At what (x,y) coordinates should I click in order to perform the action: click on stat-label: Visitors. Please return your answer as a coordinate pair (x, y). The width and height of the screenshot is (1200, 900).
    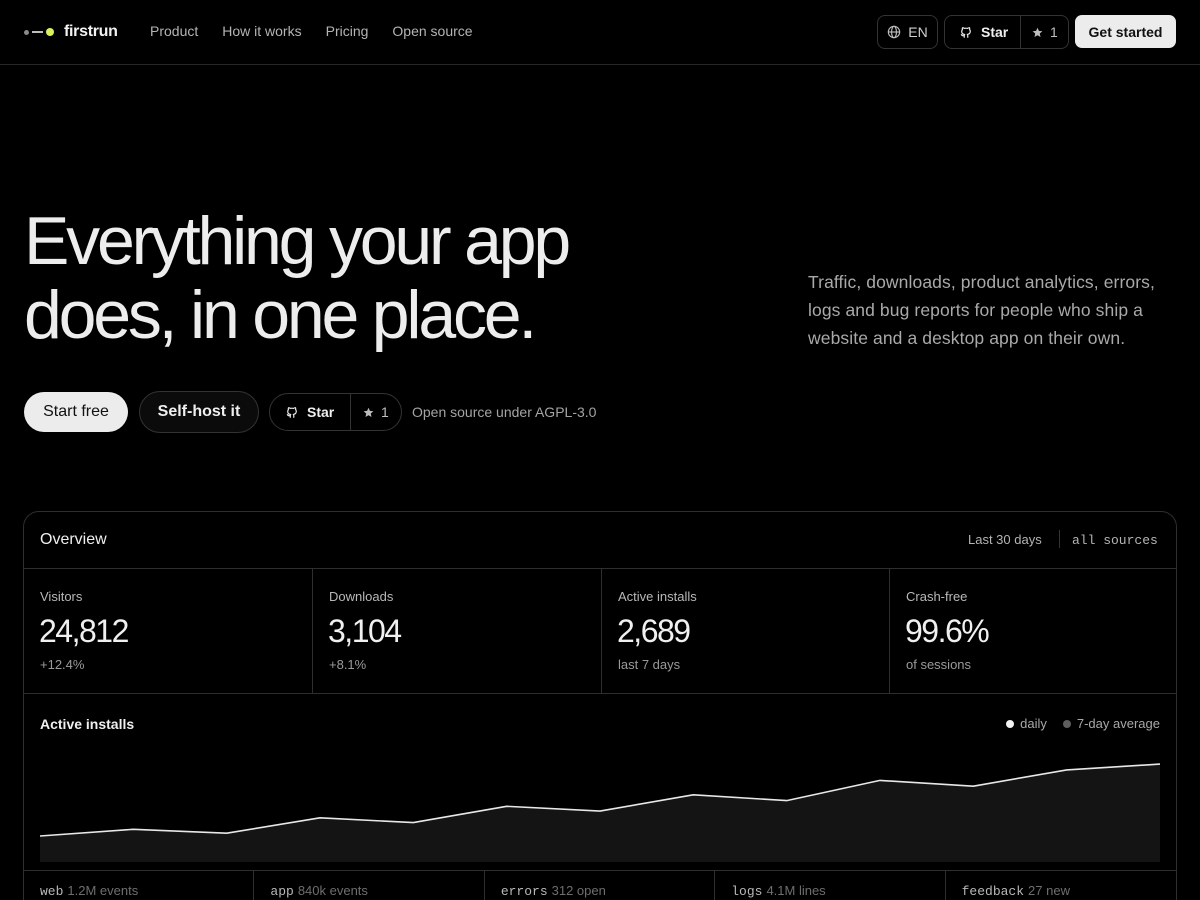
    Looking at the image, I should click on (61, 596).